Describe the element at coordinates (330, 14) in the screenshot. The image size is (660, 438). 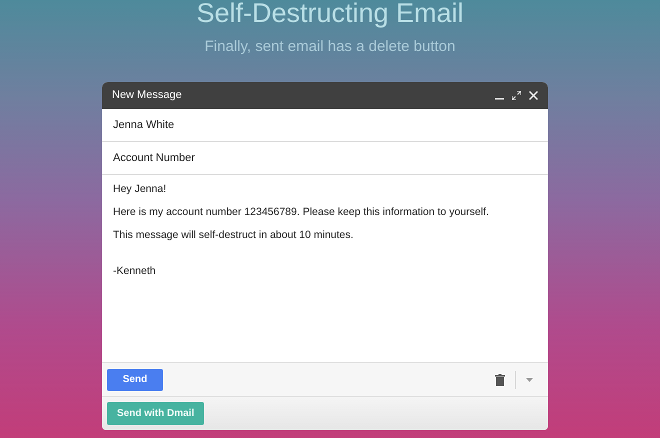
I see `page-title: Self-Destructing Email` at that location.